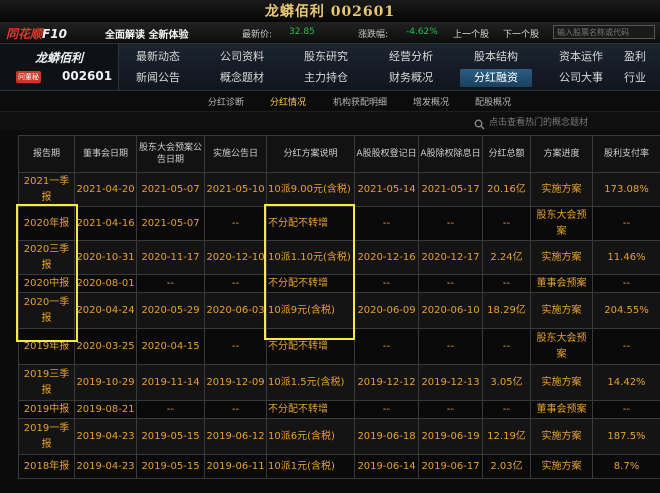 This screenshot has height=493, width=660. I want to click on cell-report-period: 2020三季报, so click(46, 257).